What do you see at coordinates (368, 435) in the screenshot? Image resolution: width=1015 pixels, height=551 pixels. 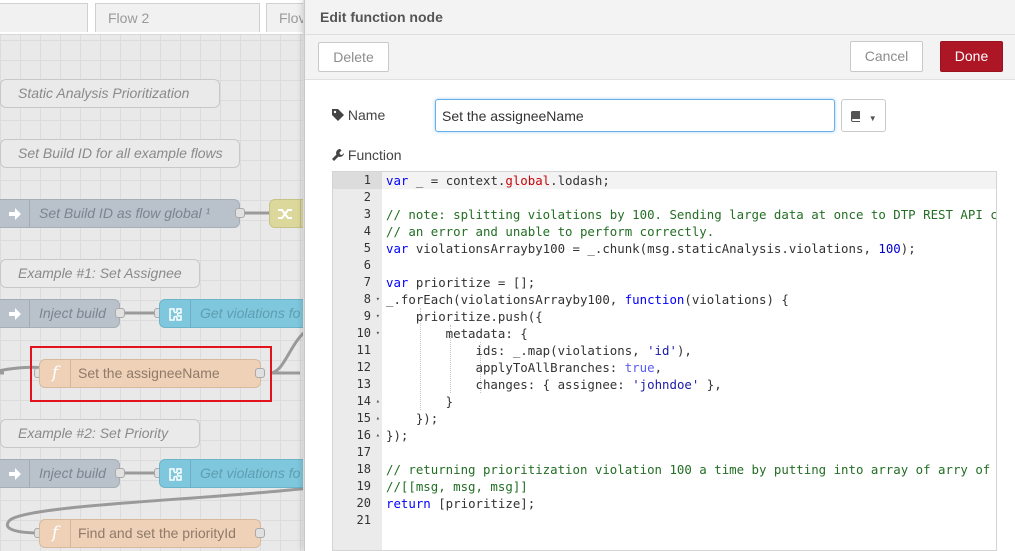 I see `line-number: 16 ▴` at bounding box center [368, 435].